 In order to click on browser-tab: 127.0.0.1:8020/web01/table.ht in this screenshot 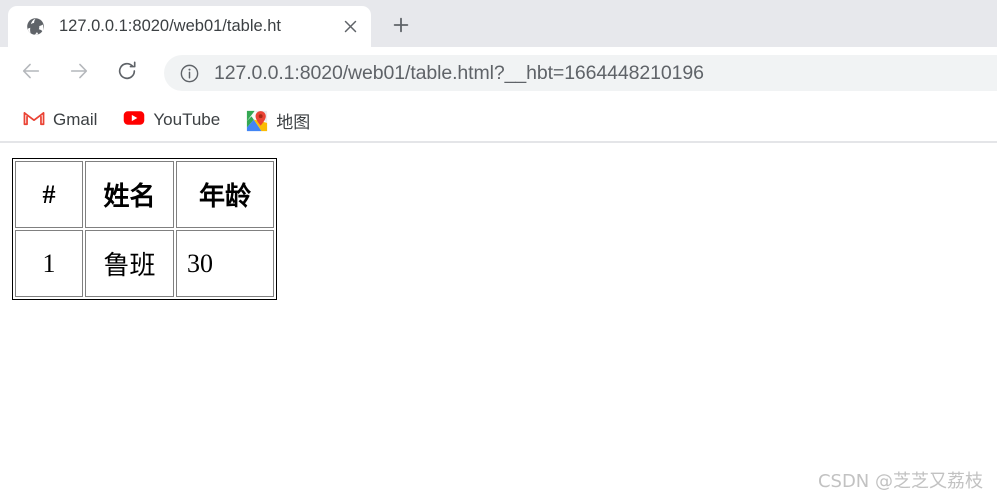, I will do `click(189, 26)`.